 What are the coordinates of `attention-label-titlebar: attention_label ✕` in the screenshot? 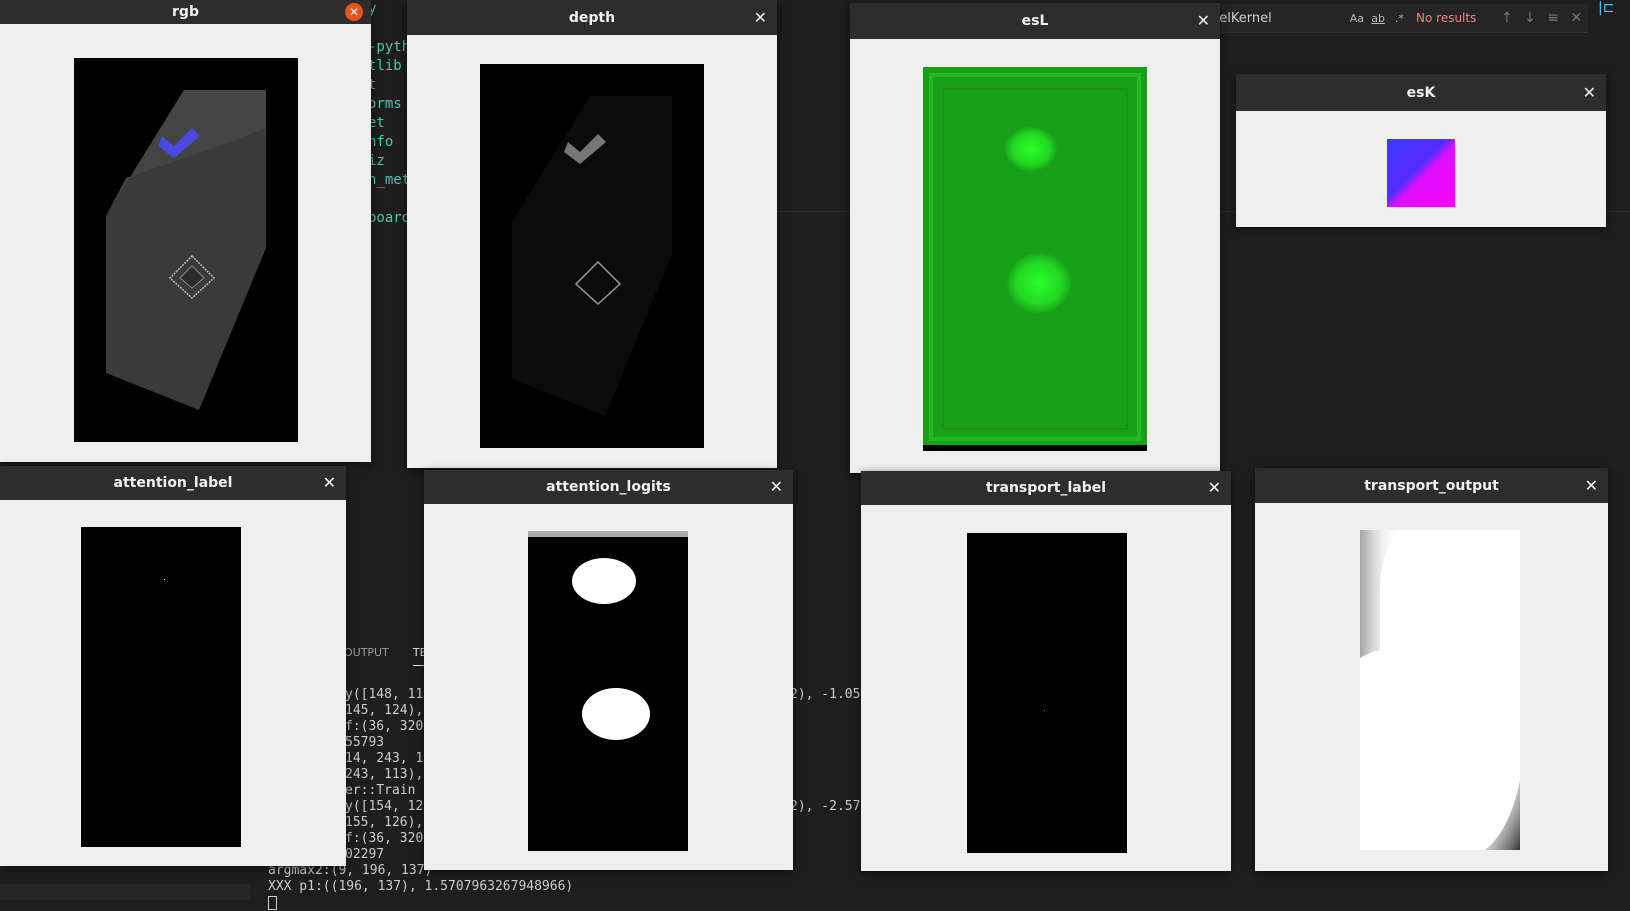 It's located at (173, 483).